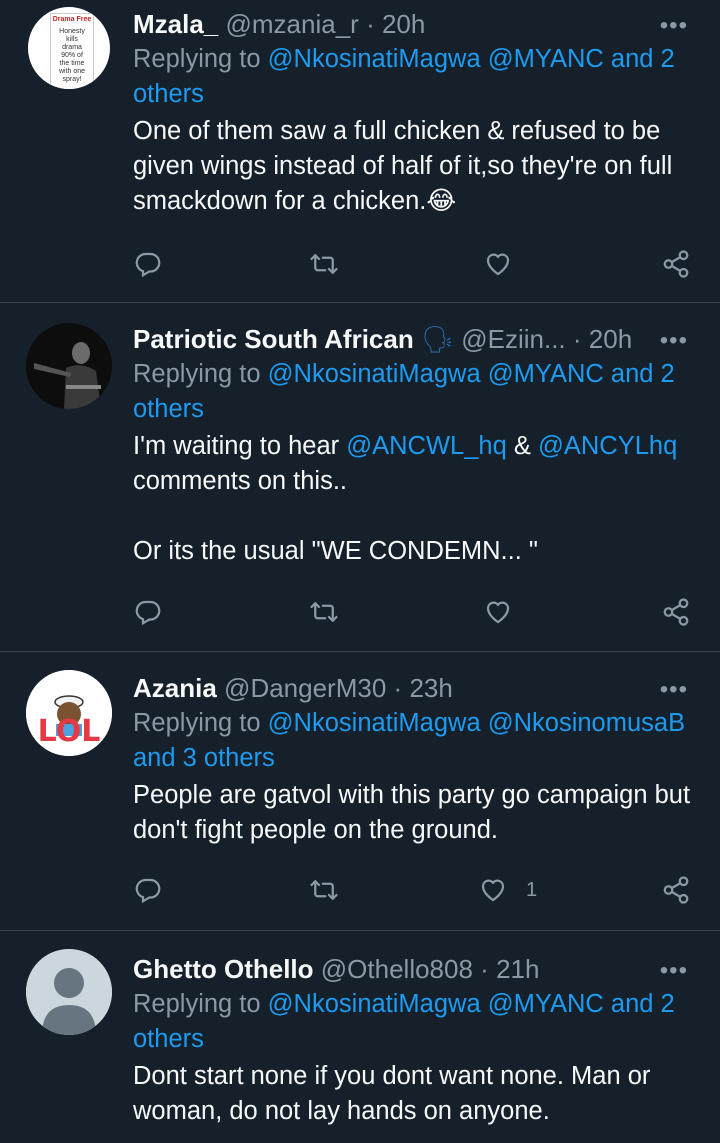  I want to click on tweet-text-part: Or its the usual "WE CONDEMN... ", so click(335, 551).